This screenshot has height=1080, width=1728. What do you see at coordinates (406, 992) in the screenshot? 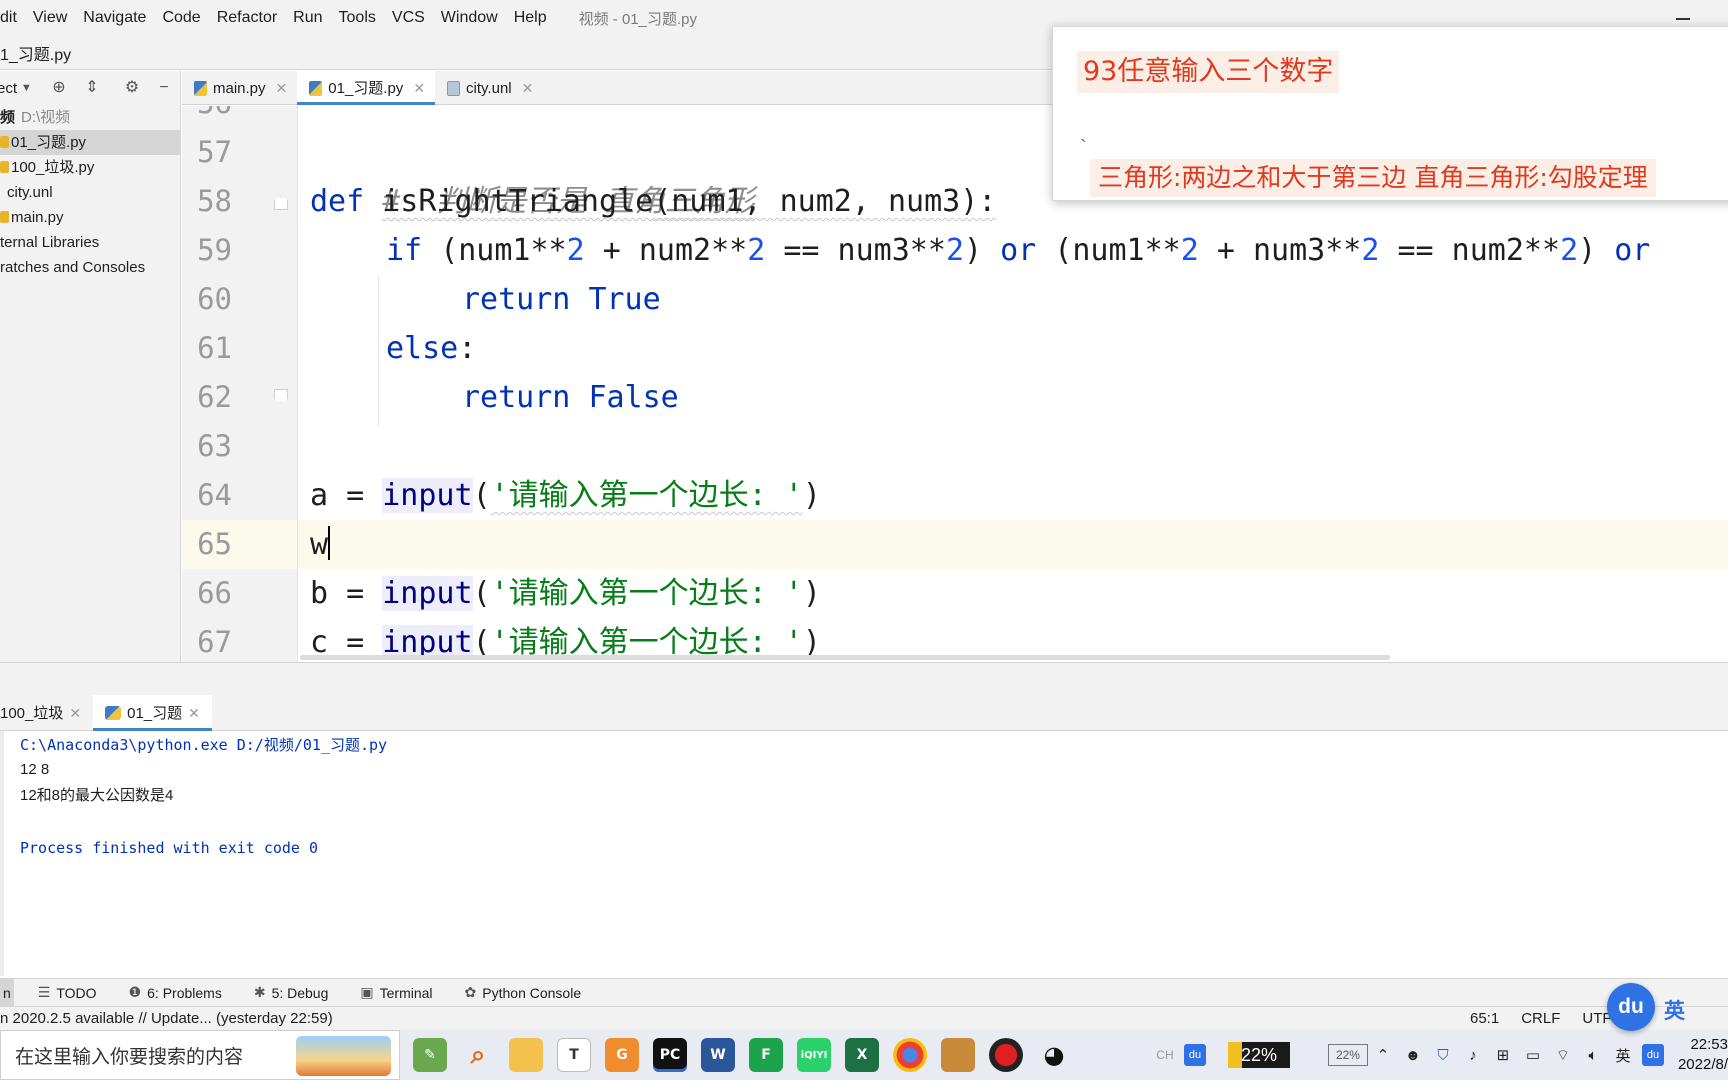
I see `tool-window-label: Terminal` at bounding box center [406, 992].